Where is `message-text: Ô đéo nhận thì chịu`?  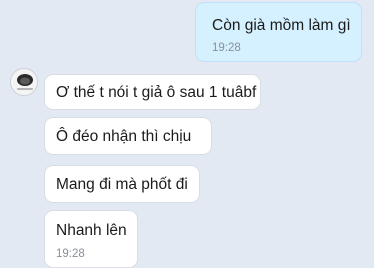 message-text: Ô đéo nhận thì chịu is located at coordinates (124, 136).